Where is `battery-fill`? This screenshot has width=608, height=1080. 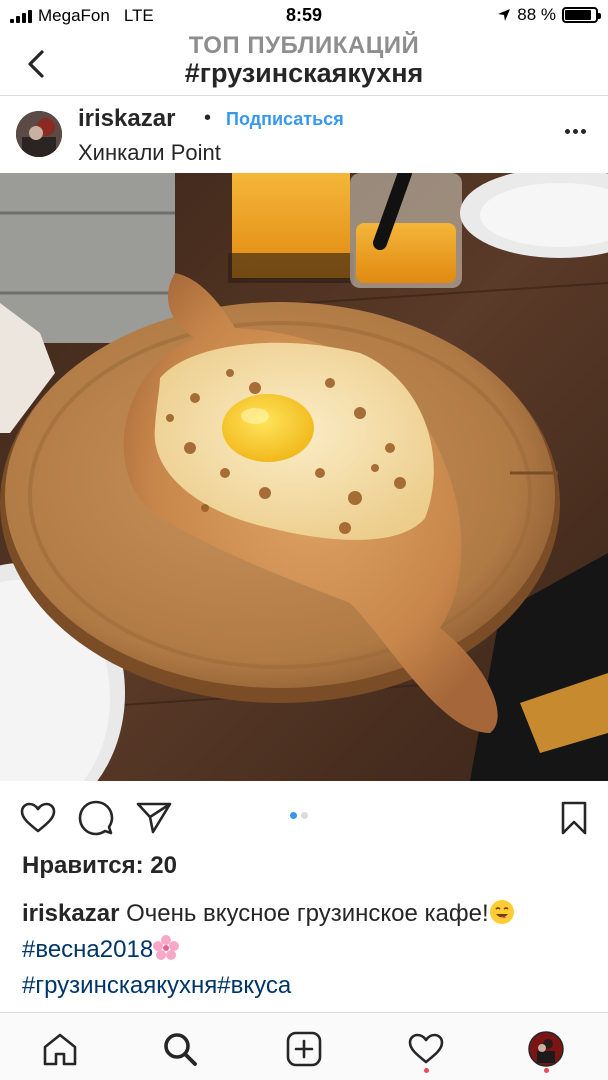
battery-fill is located at coordinates (578, 15).